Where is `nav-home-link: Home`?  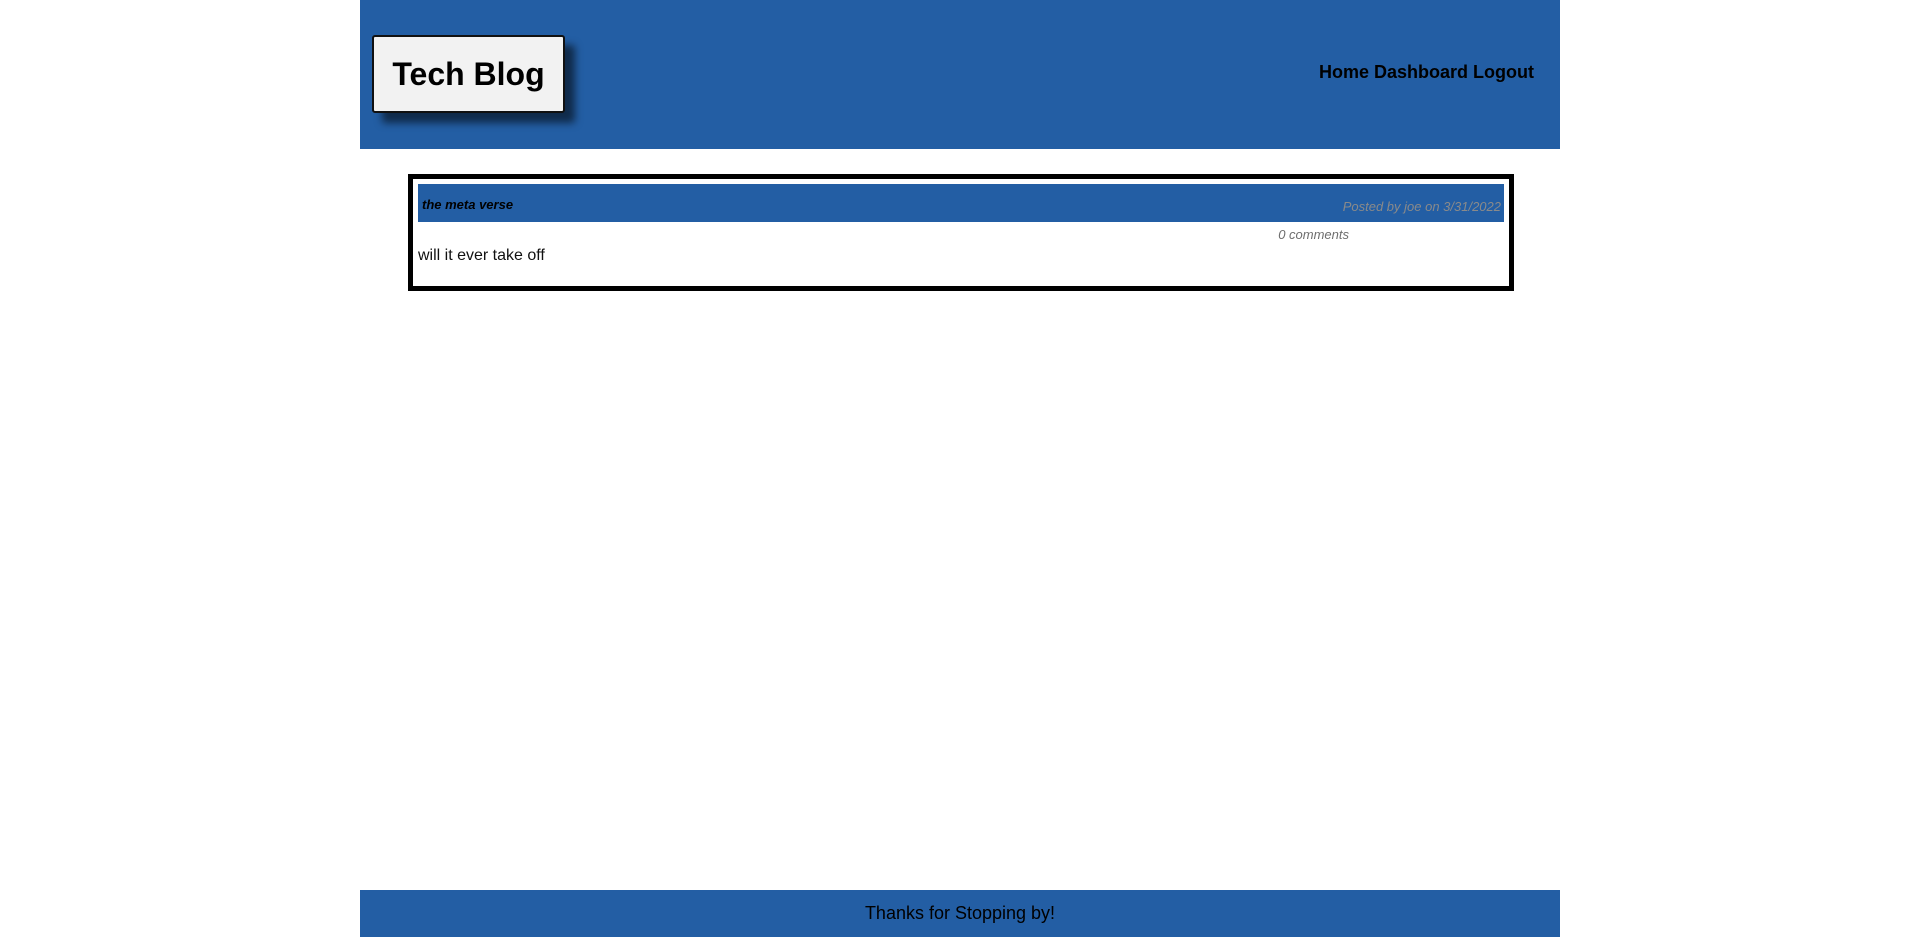
nav-home-link: Home is located at coordinates (1344, 72).